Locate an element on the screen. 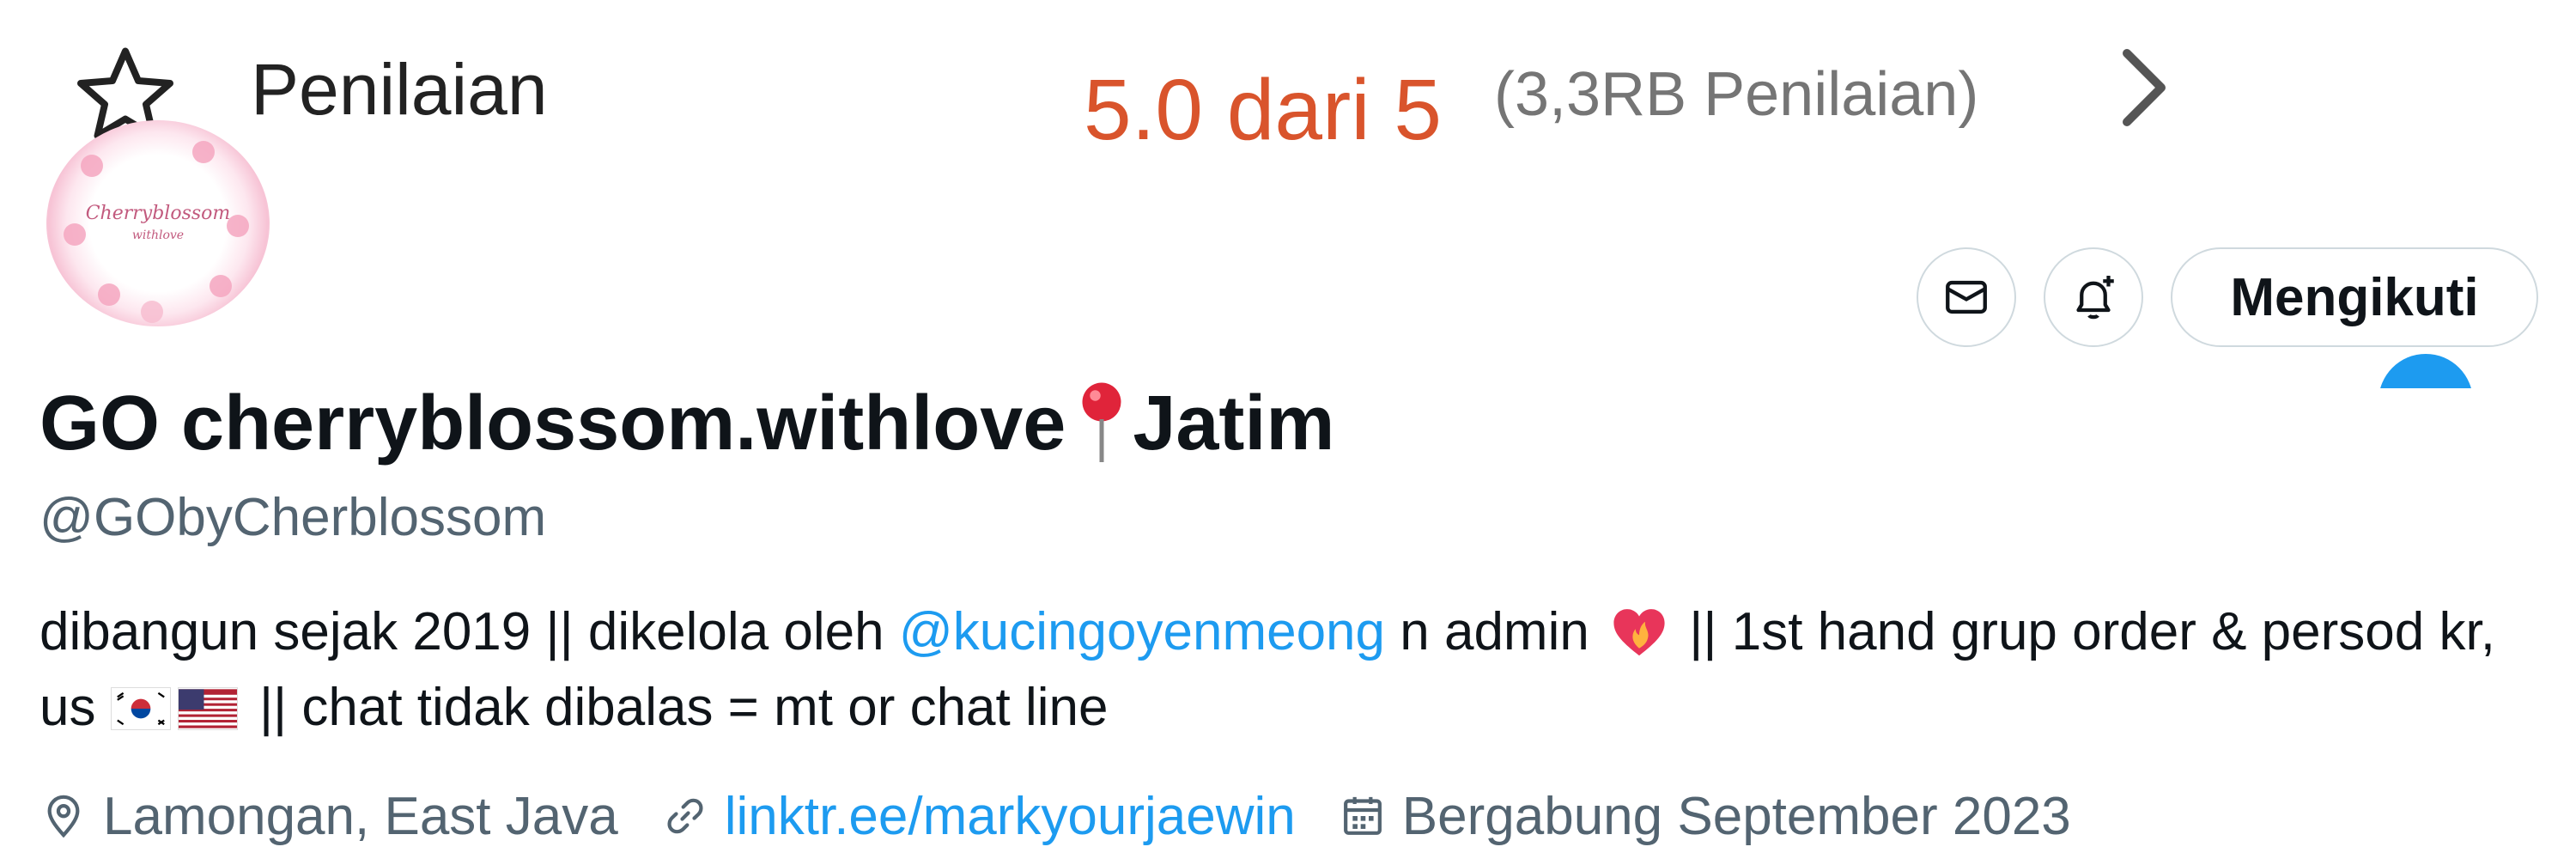 Image resolution: width=2576 pixels, height=859 pixels. mail-icon is located at coordinates (1967, 297).